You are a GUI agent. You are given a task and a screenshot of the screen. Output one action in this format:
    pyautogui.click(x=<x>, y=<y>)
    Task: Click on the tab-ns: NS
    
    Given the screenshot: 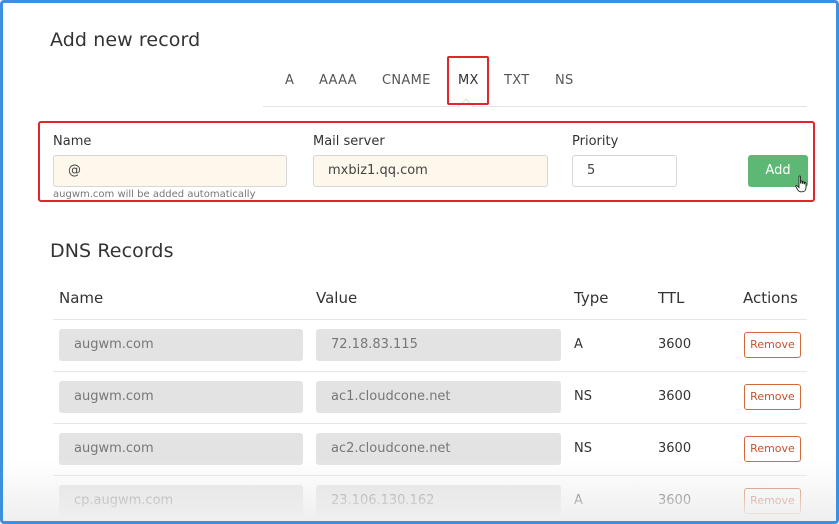 What is the action you would take?
    pyautogui.click(x=564, y=80)
    